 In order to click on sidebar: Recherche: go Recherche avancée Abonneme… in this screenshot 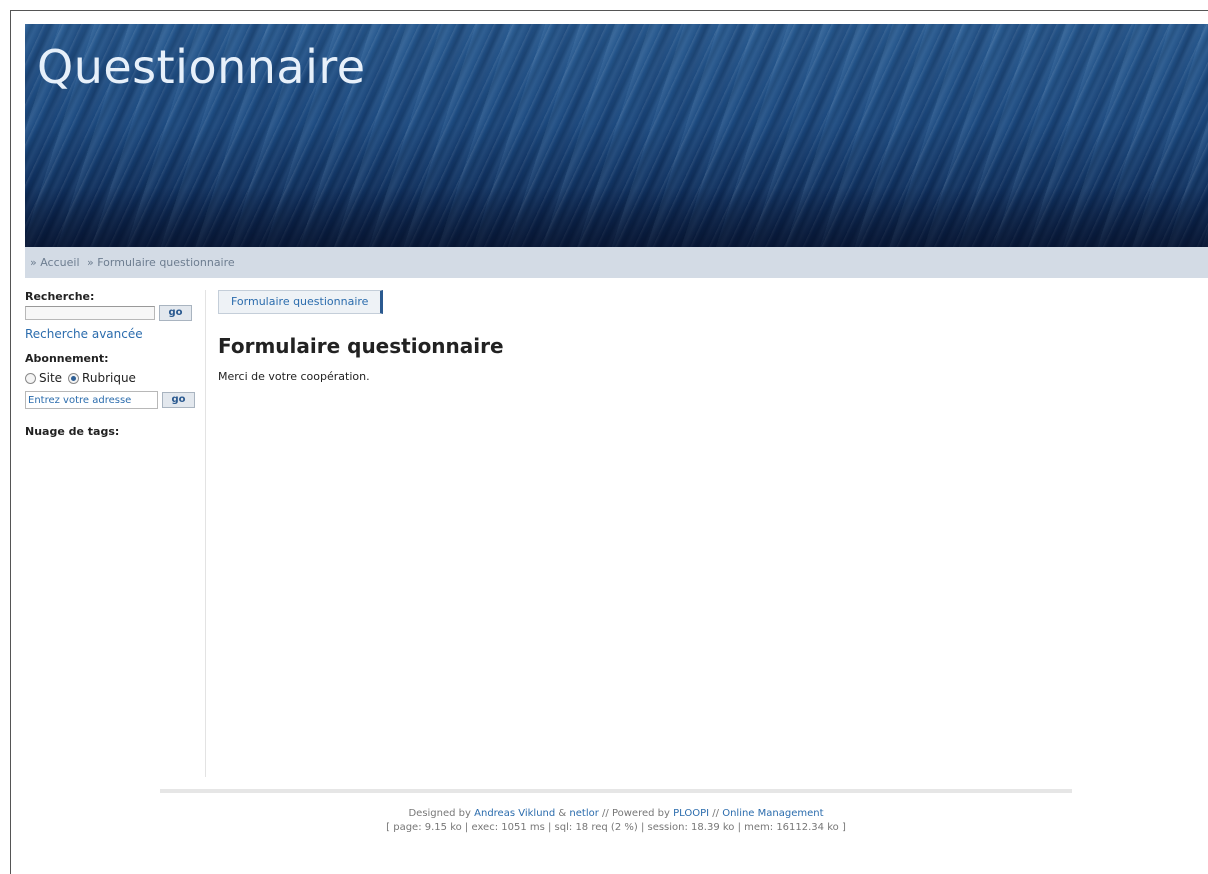, I will do `click(115, 533)`.